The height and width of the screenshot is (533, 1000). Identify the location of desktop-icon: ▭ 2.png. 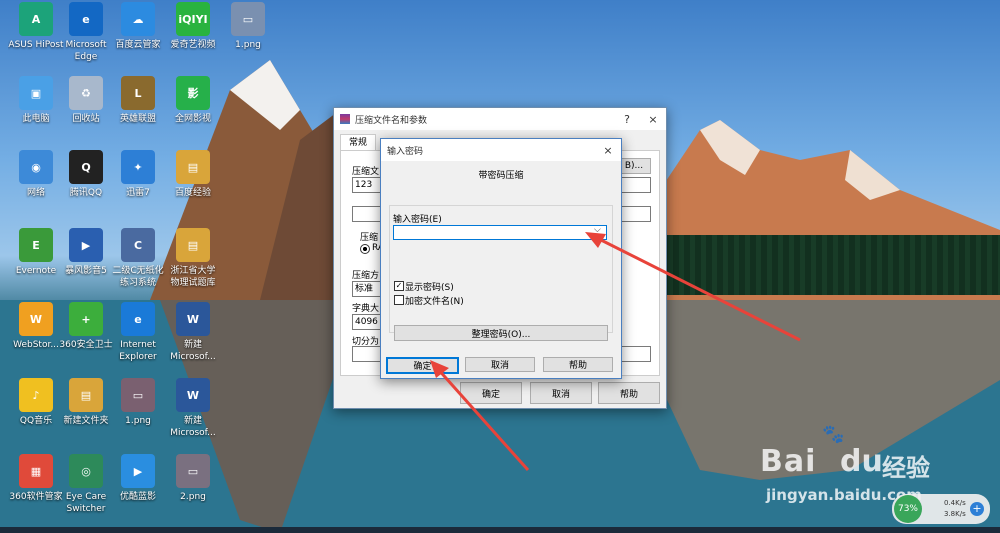
(193, 478).